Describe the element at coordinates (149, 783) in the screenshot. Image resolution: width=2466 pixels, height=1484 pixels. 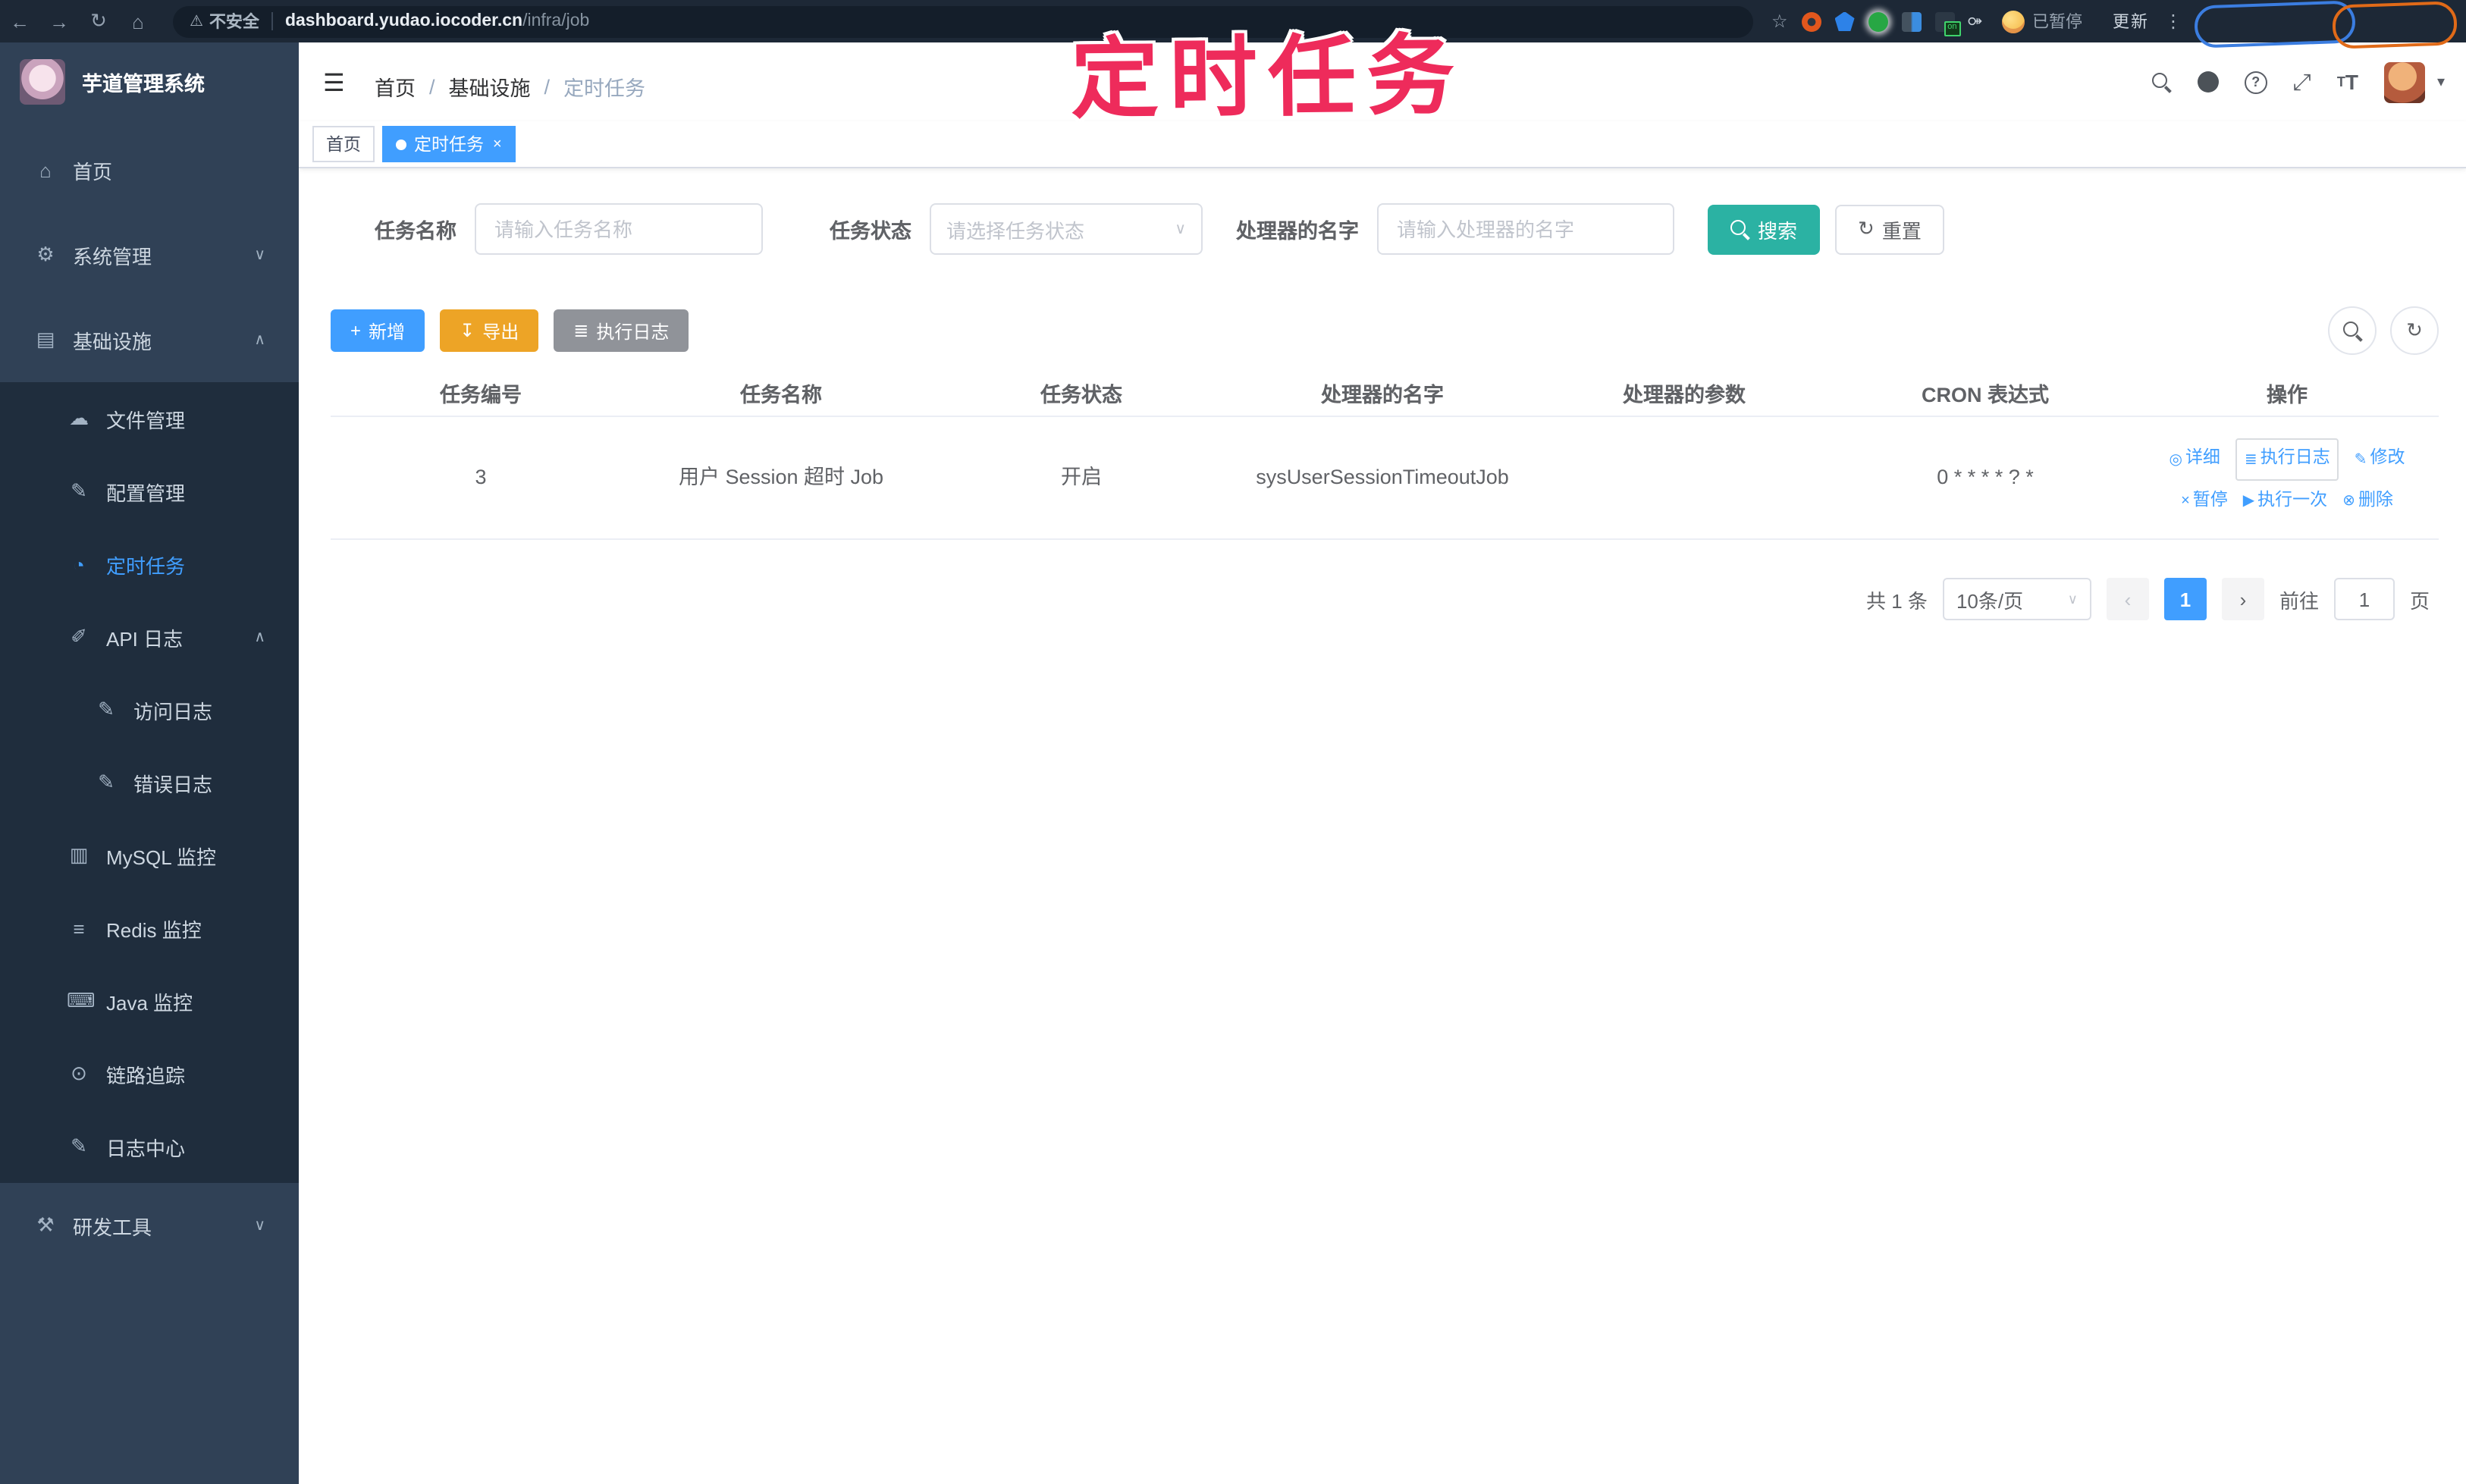
I see `sidebar-item-error-log: ✎ 错误日志` at that location.